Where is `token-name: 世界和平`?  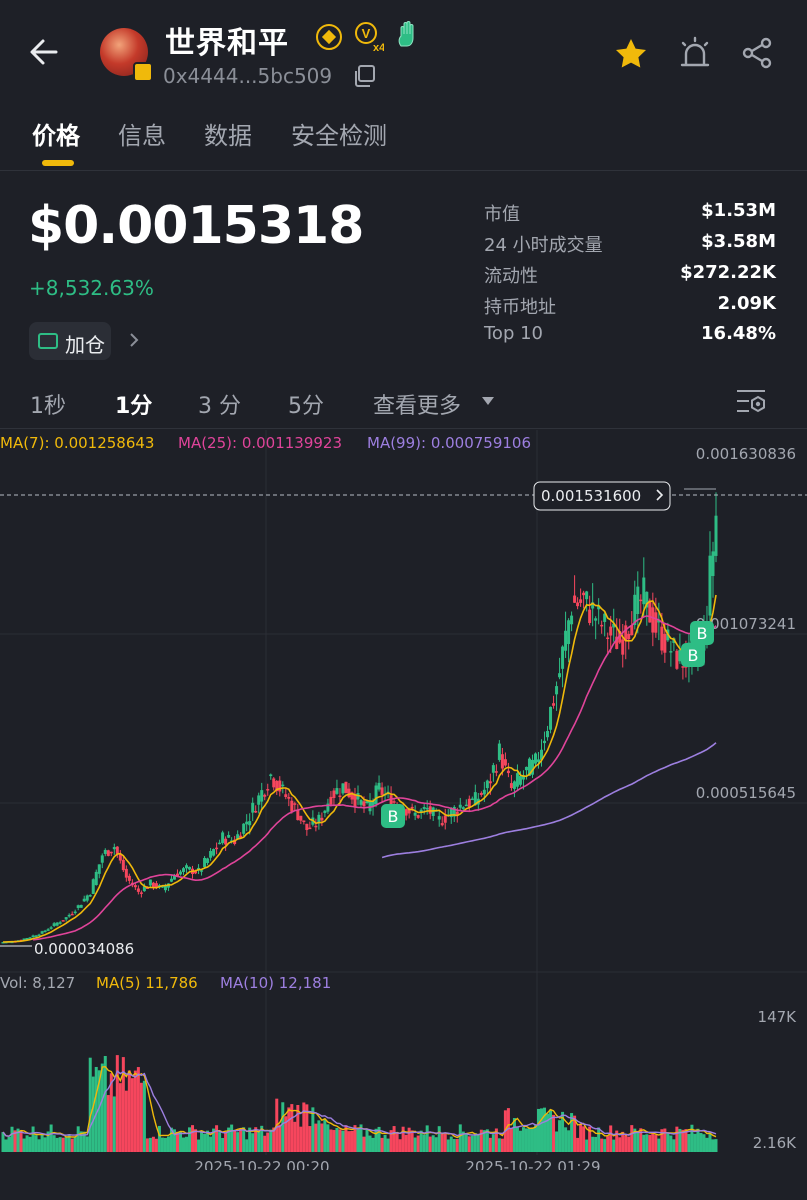
token-name: 世界和平 is located at coordinates (227, 43).